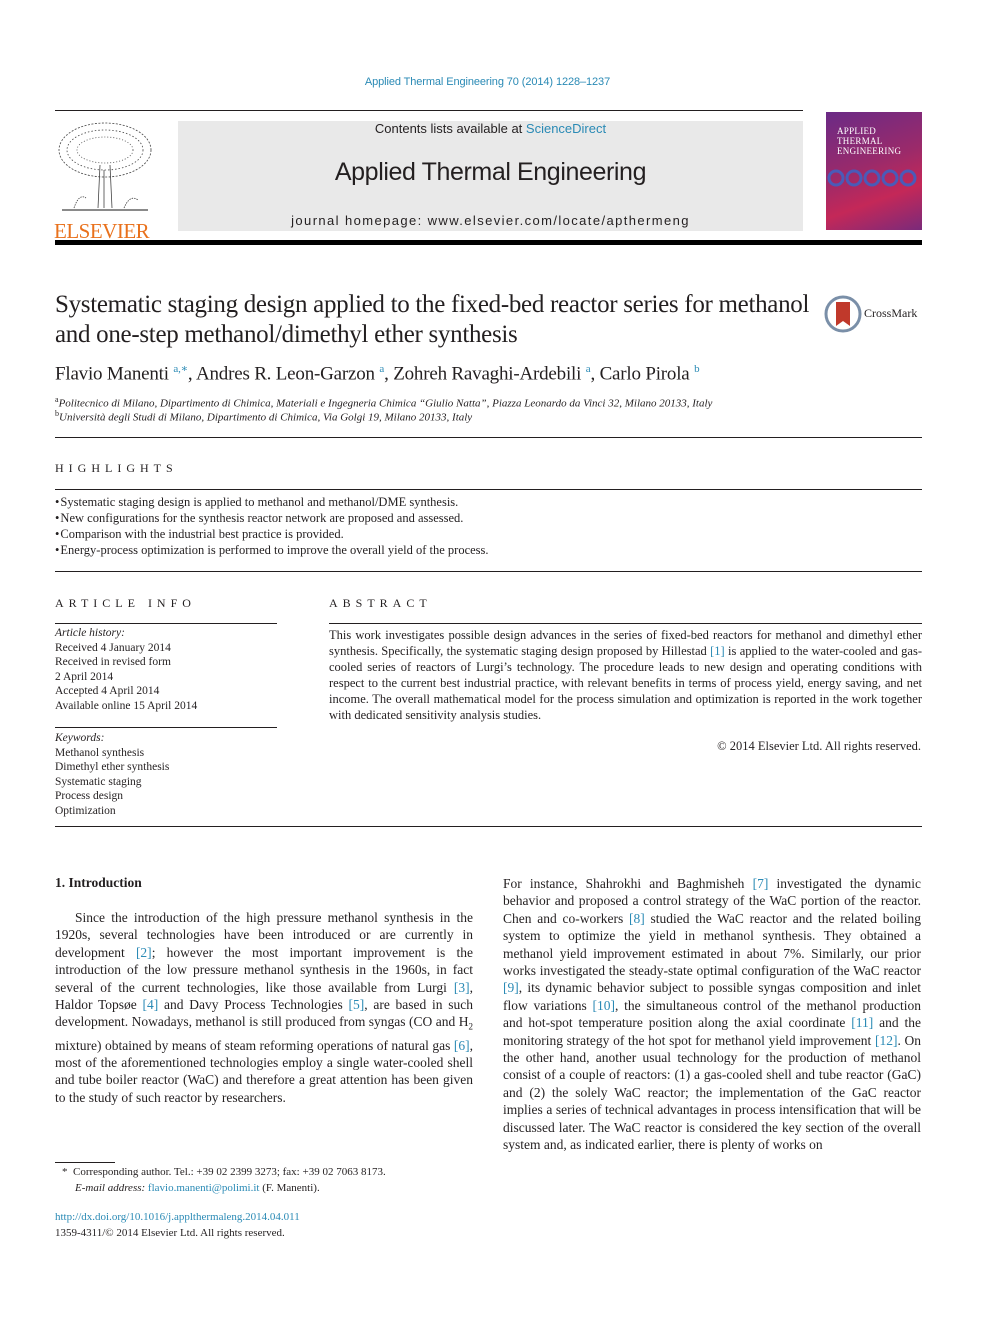 The image size is (992, 1323). Describe the element at coordinates (151, 1004) in the screenshot. I see `citation-link: [4]` at that location.